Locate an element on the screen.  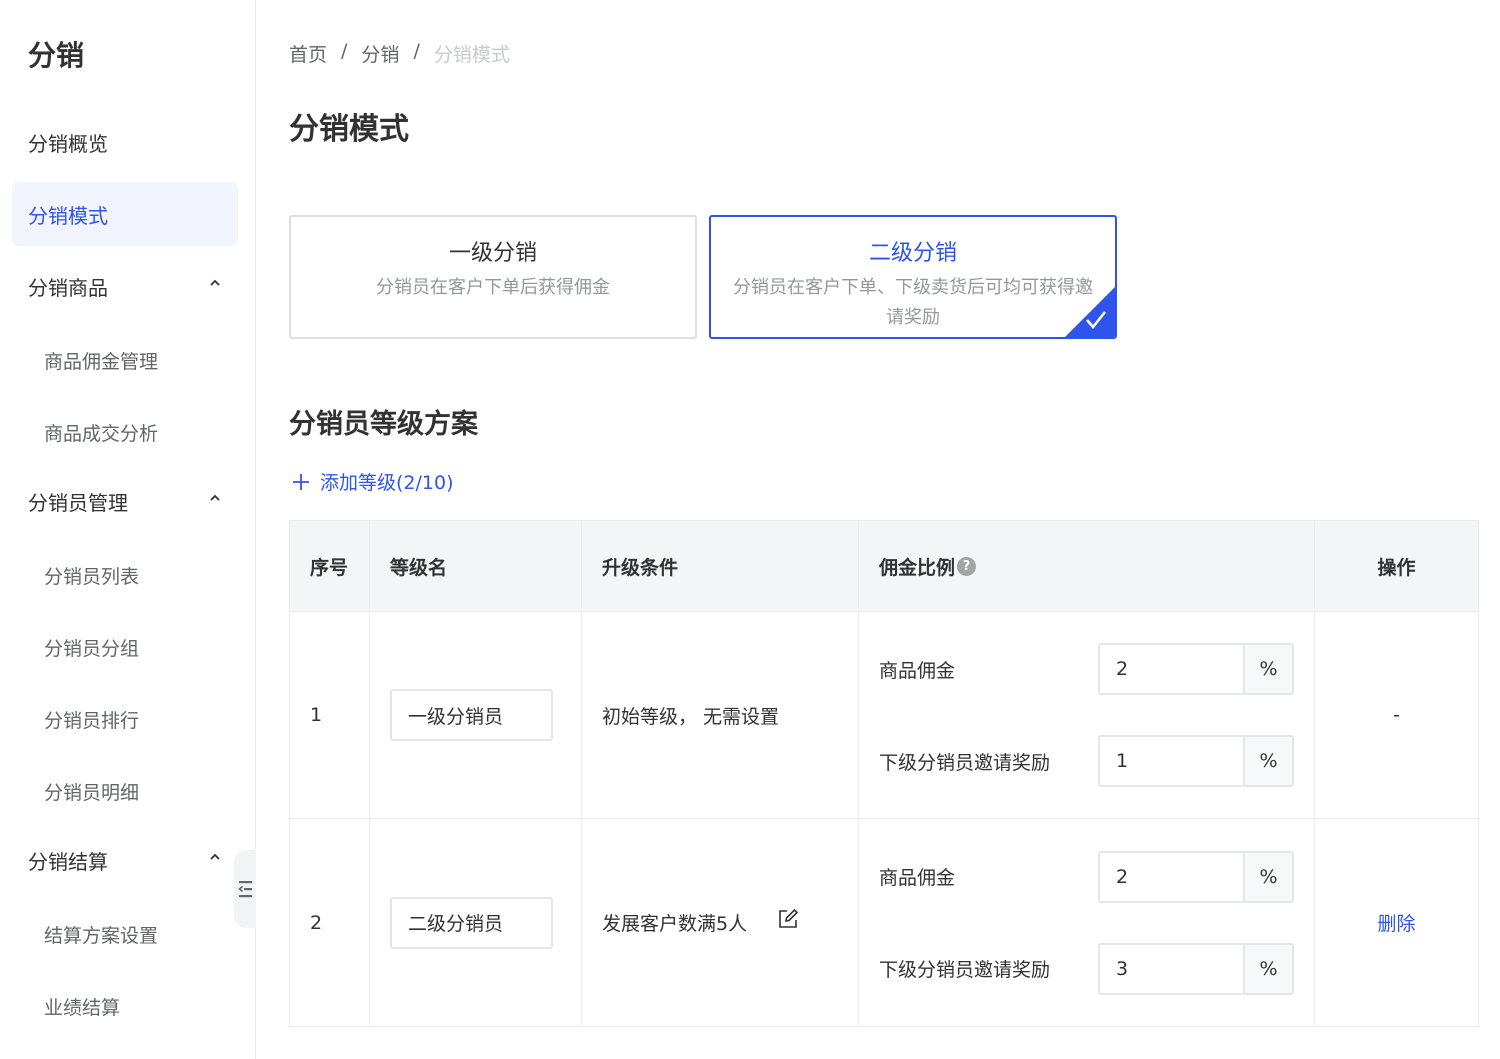
sidebar-title: 分销 is located at coordinates (56, 55).